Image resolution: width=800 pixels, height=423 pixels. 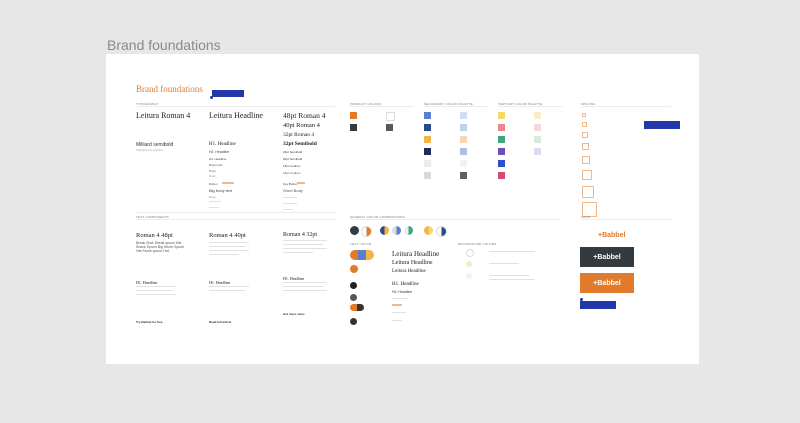 I want to click on color-swatch-off-white, so click(x=463, y=163).